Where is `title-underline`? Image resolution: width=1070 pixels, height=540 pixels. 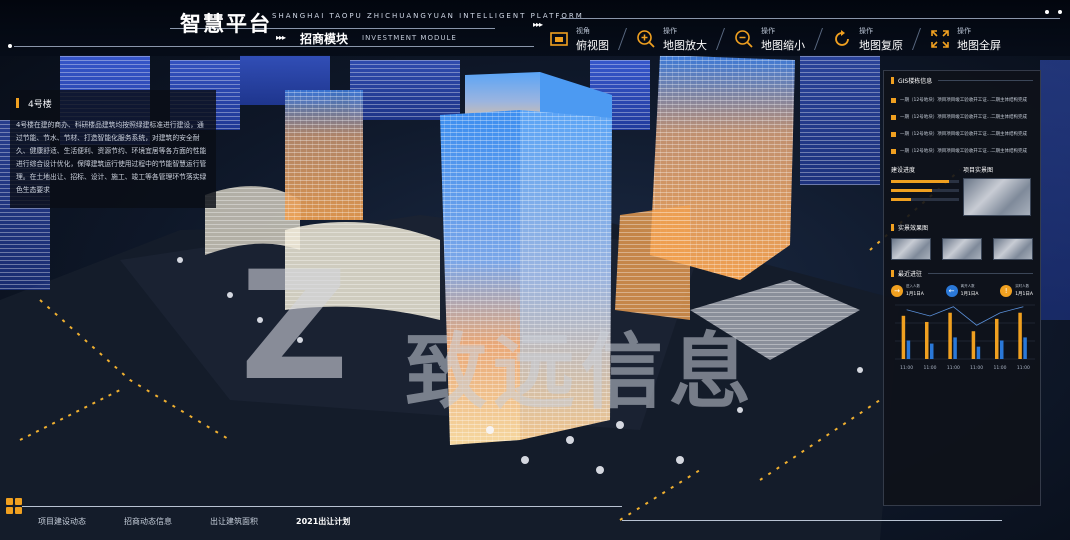
title-underline is located at coordinates (985, 80).